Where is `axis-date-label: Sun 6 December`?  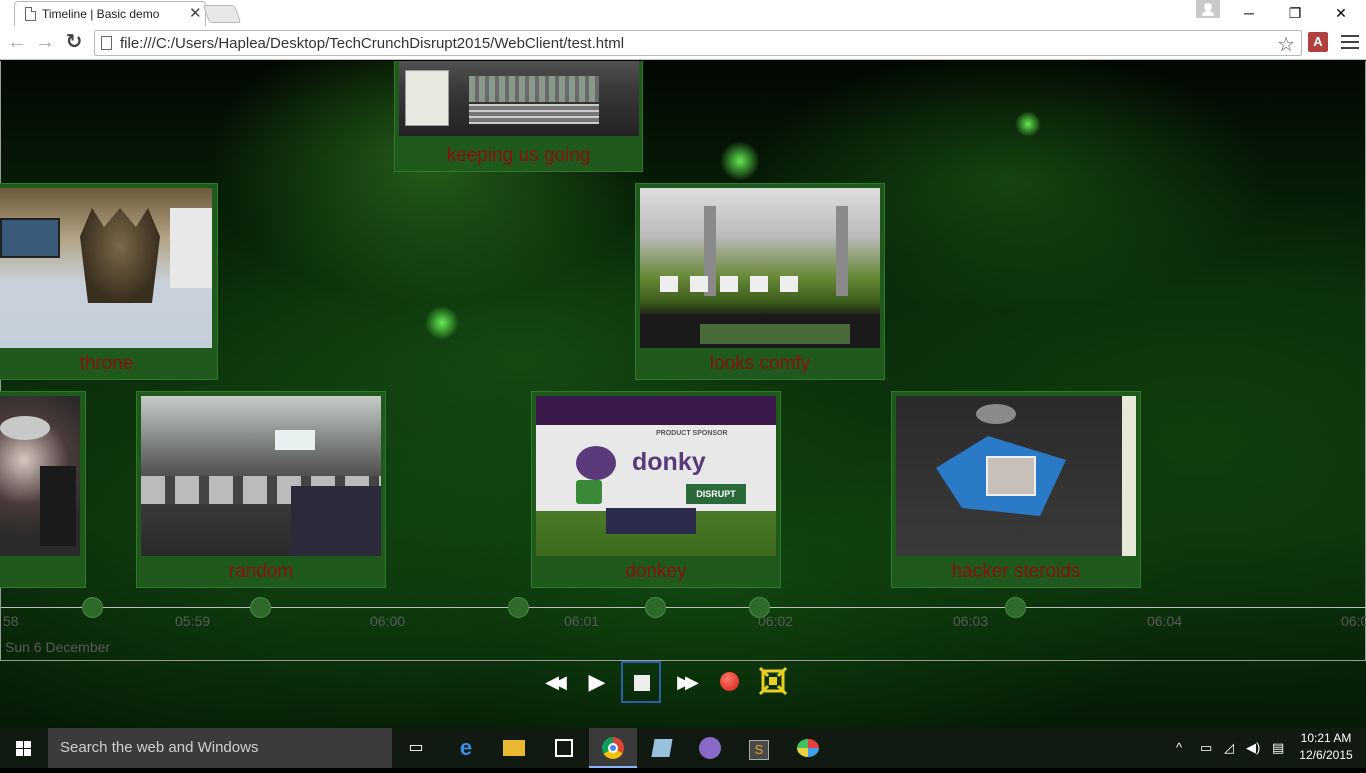
axis-date-label: Sun 6 December is located at coordinates (58, 647).